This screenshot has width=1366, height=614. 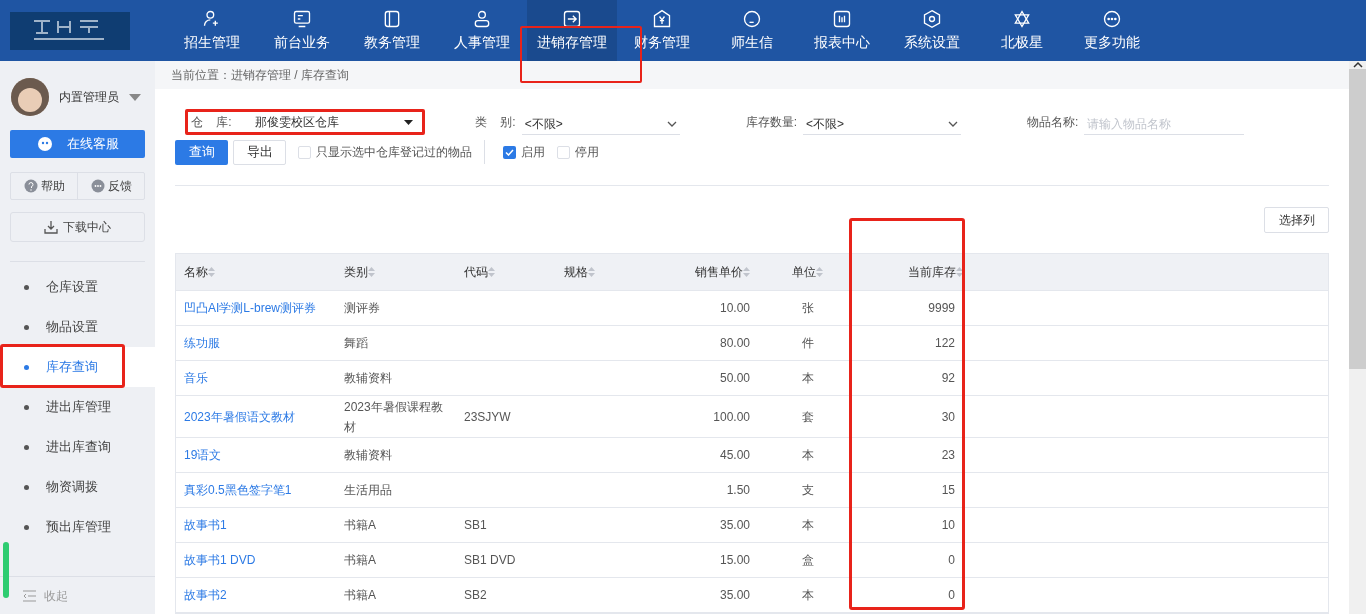 I want to click on nav-tab: 报表中心, so click(x=842, y=30).